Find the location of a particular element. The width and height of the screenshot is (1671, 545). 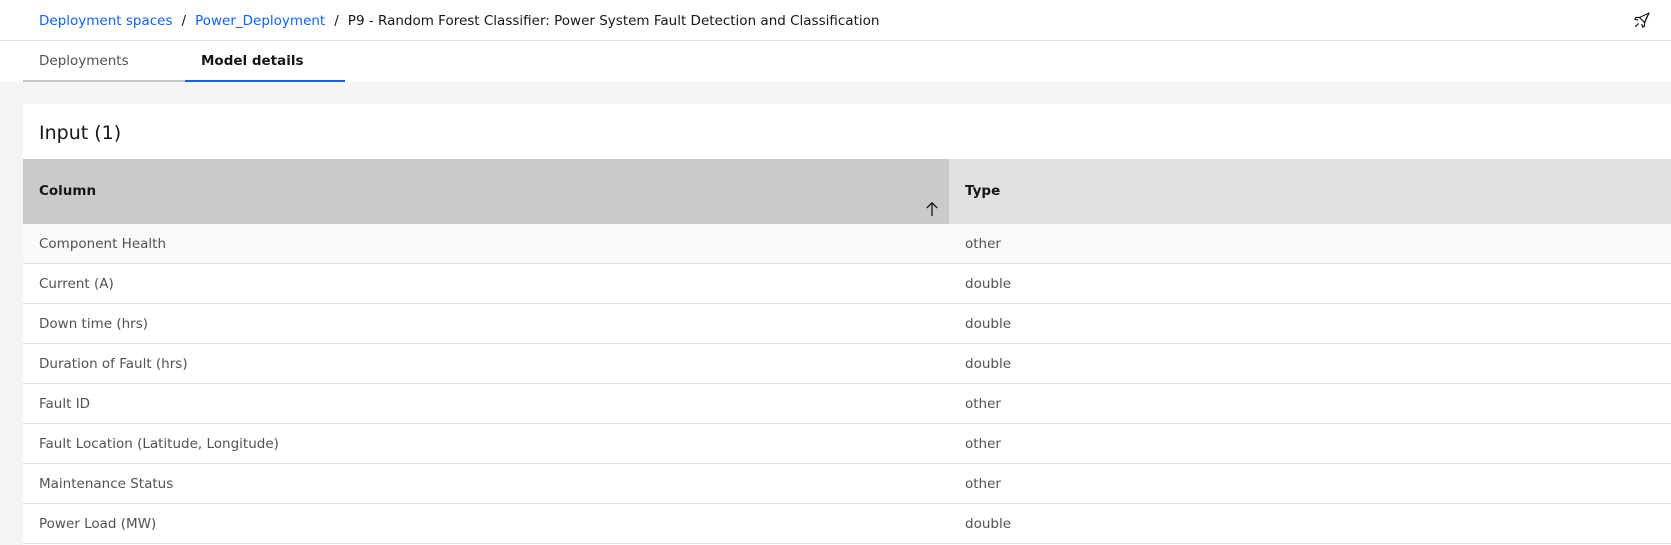

column-header-label: Column is located at coordinates (68, 191).